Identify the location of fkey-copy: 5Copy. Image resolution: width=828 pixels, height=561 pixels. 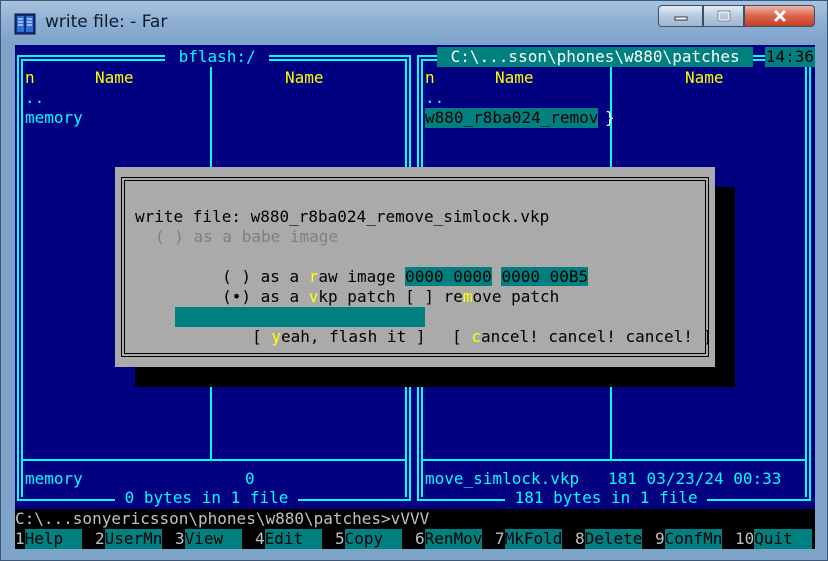
(369, 539).